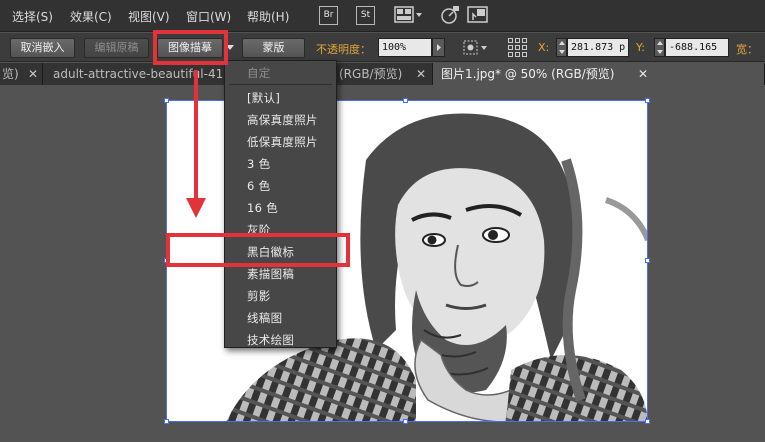 Image resolution: width=765 pixels, height=442 pixels. What do you see at coordinates (10, 74) in the screenshot?
I see `tab-label: 览)` at bounding box center [10, 74].